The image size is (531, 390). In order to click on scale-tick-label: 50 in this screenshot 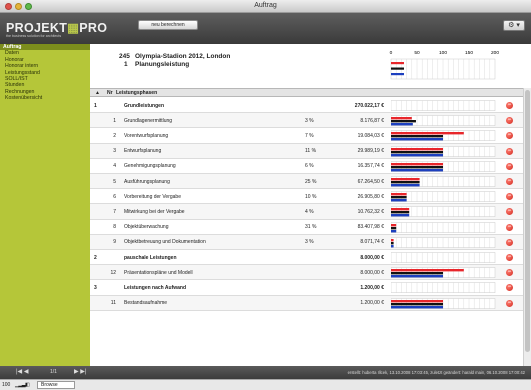, I will do `click(417, 53)`.